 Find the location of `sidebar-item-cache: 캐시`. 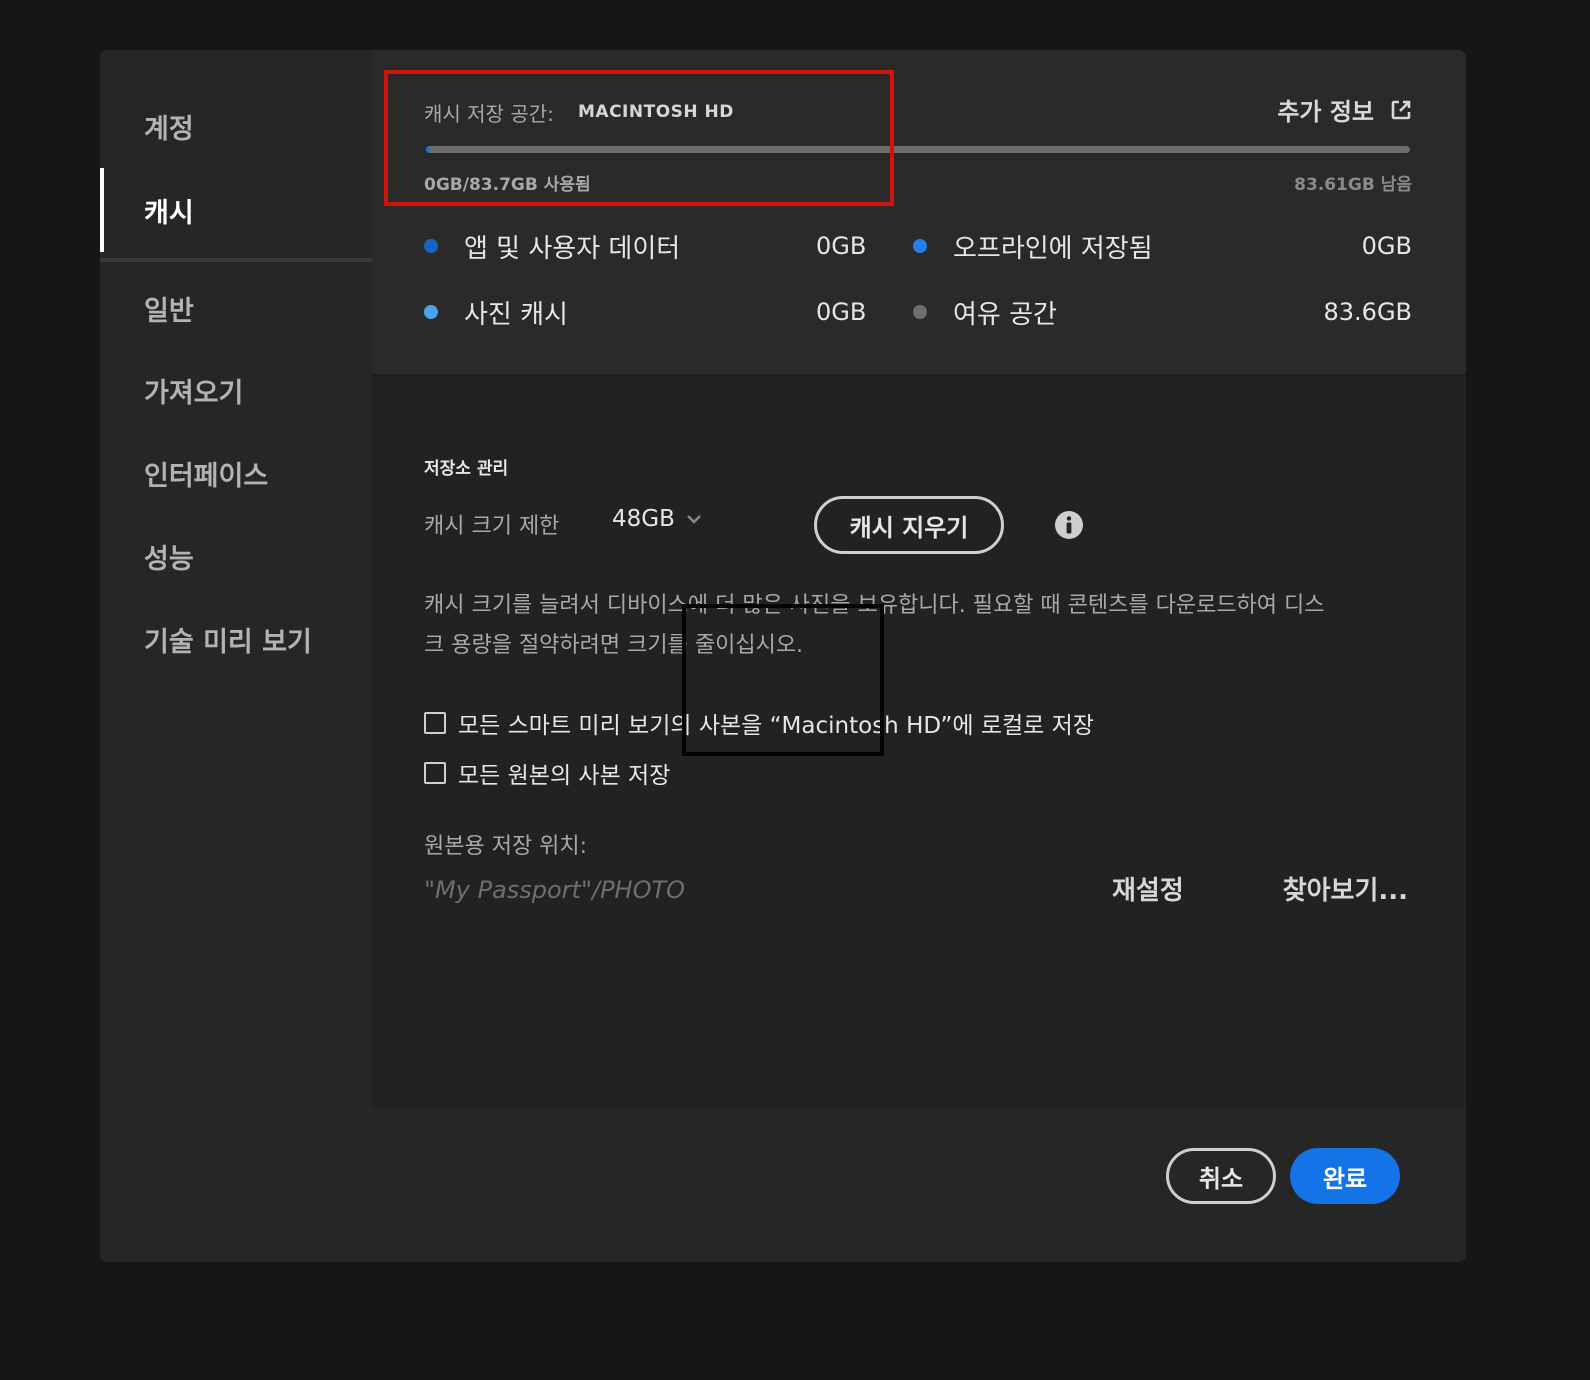

sidebar-item-cache: 캐시 is located at coordinates (236, 210).